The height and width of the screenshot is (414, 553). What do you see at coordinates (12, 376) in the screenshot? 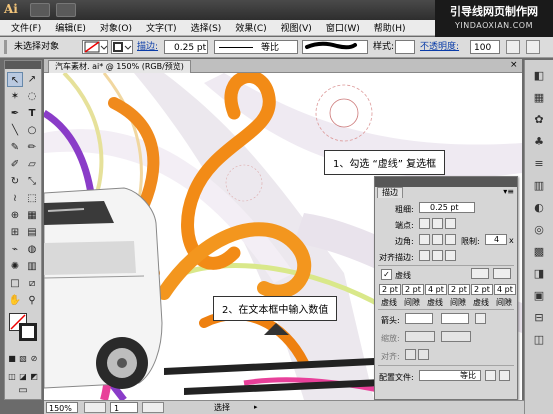
I see `draw-normal-icon: ◫` at bounding box center [12, 376].